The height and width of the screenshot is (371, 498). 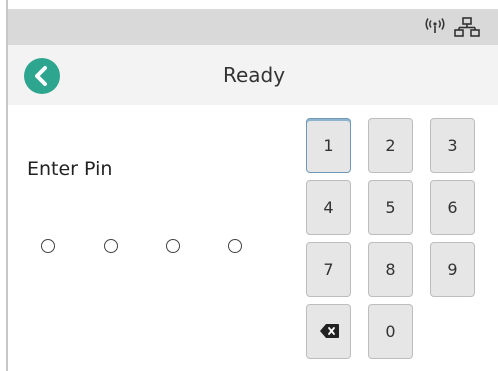 What do you see at coordinates (390, 207) in the screenshot?
I see `keypad-key-5: 5` at bounding box center [390, 207].